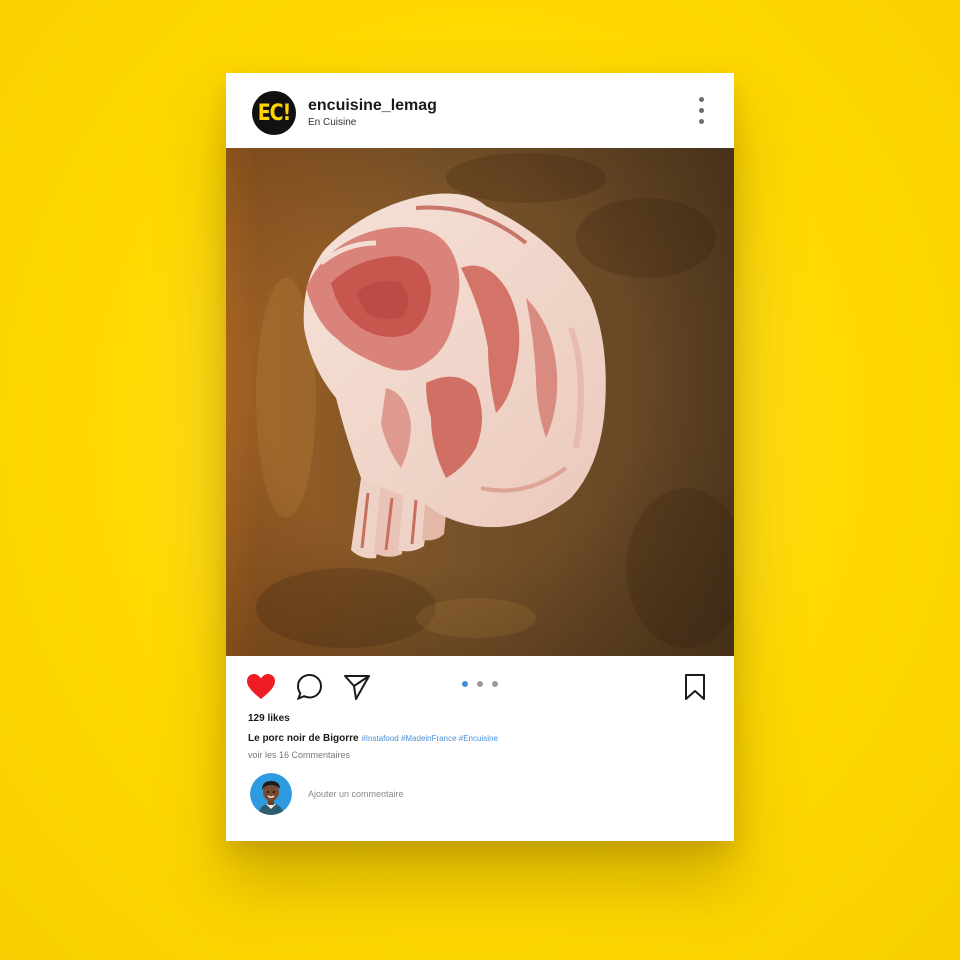 Image resolution: width=960 pixels, height=960 pixels. Describe the element at coordinates (429, 738) in the screenshot. I see `caption-hashtags: #Instafood #MadeinFrance #Encuisine` at that location.